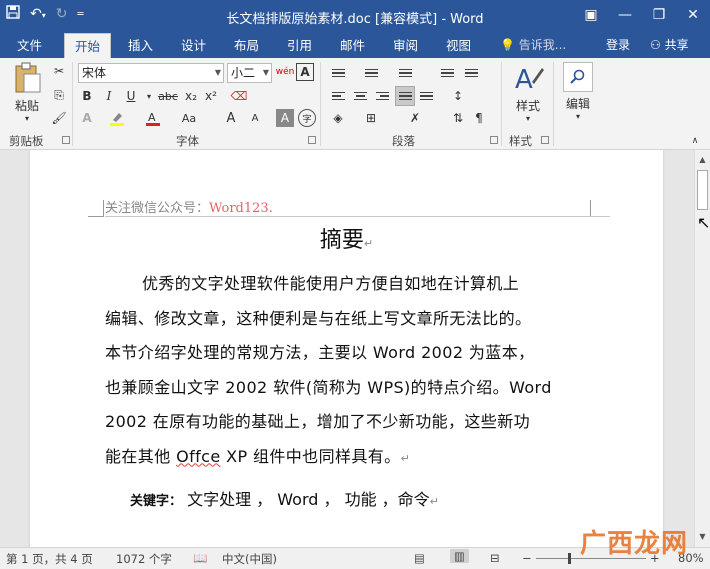 The height and width of the screenshot is (569, 710). What do you see at coordinates (80, 14) in the screenshot?
I see `customize-icon: ═` at bounding box center [80, 14].